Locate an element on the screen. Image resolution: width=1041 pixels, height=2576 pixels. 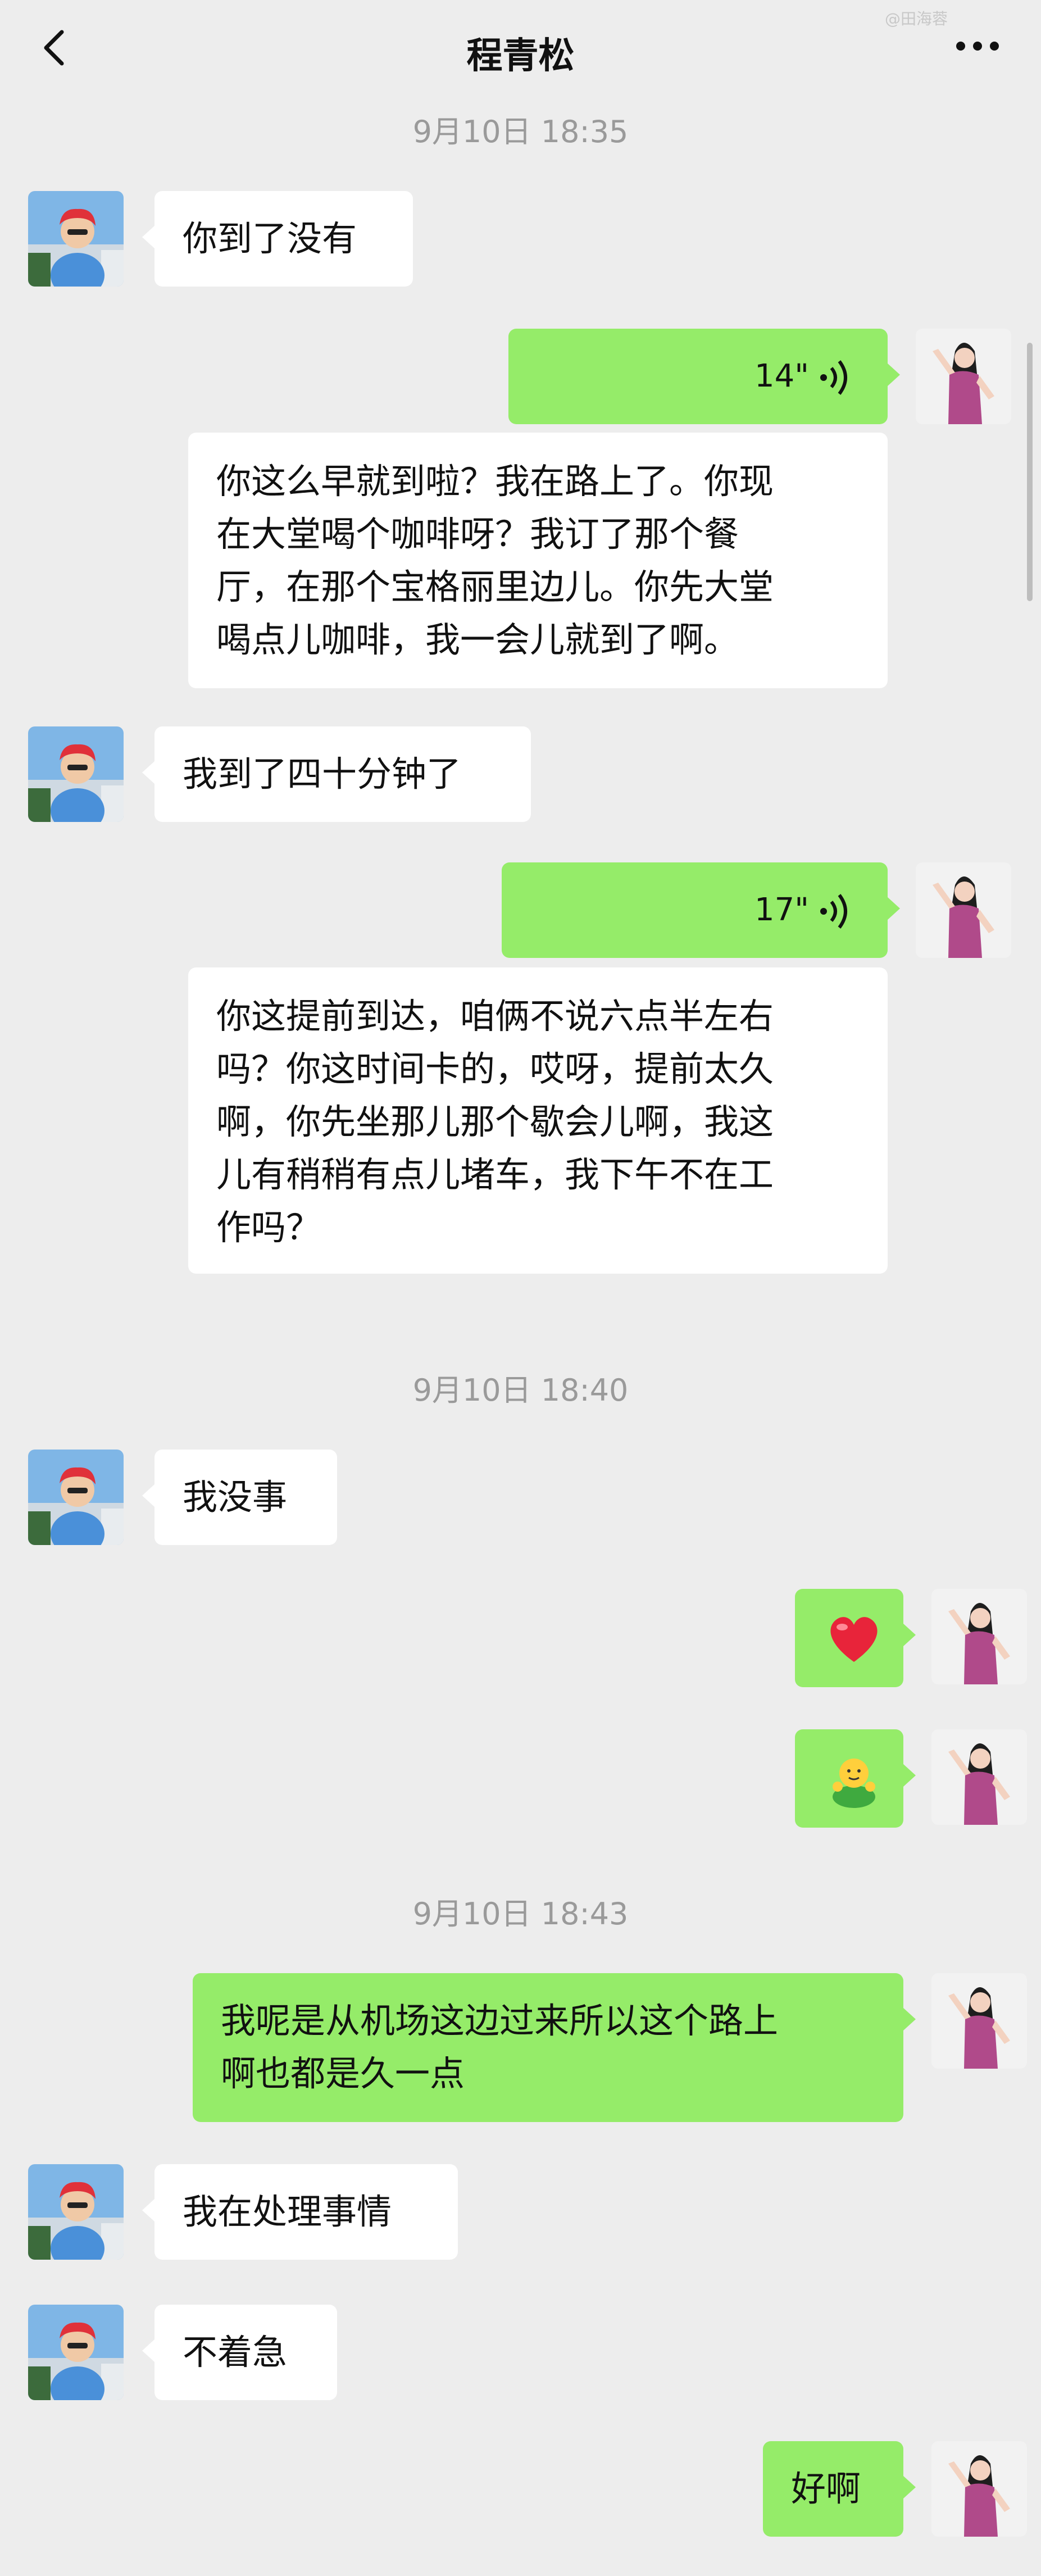
red-heart-icon is located at coordinates (854, 1640).